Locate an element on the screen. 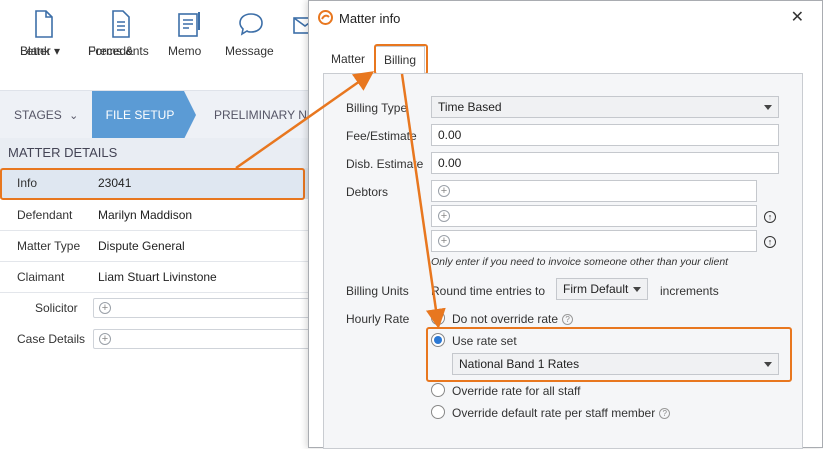 Image resolution: width=823 pixels, height=449 pixels. annotation-arrows is located at coordinates (340, 200).